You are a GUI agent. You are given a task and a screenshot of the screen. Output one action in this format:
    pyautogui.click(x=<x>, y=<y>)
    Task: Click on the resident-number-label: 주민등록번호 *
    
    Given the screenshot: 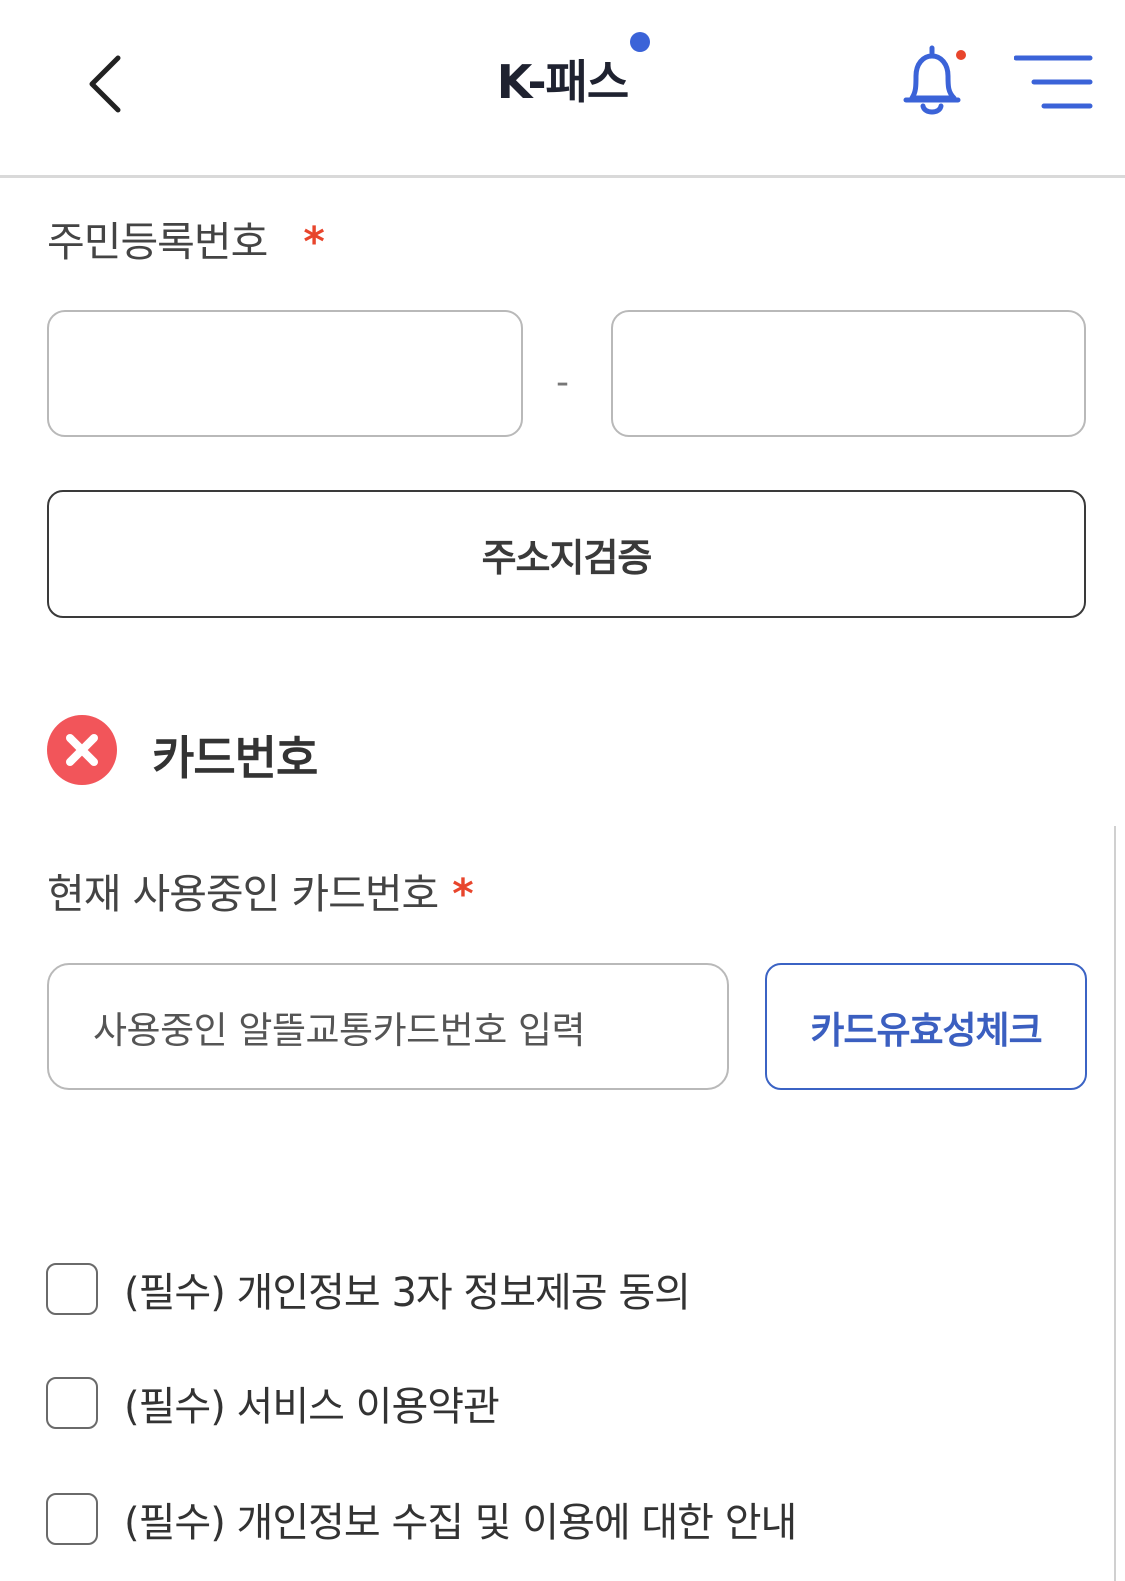 What is the action you would take?
    pyautogui.click(x=186, y=242)
    